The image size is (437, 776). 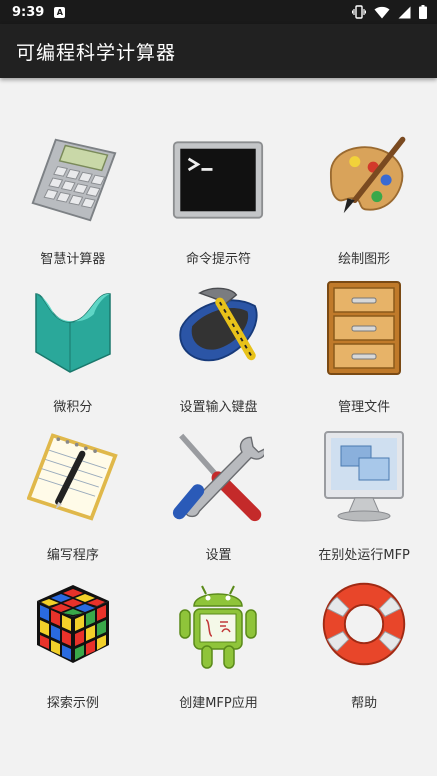 What do you see at coordinates (382, 12) in the screenshot?
I see `wifi-icon` at bounding box center [382, 12].